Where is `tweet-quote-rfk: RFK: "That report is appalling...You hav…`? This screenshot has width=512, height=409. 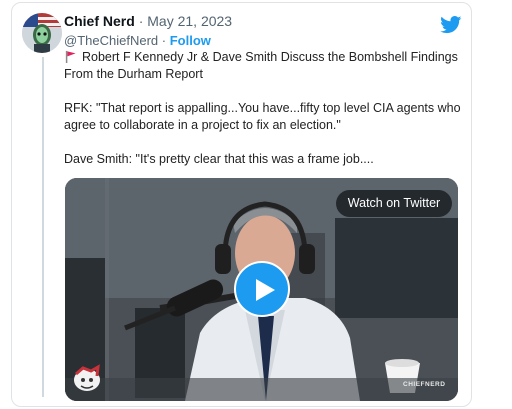
tweet-quote-rfk: RFK: "That report is appalling...You hav… is located at coordinates (262, 116).